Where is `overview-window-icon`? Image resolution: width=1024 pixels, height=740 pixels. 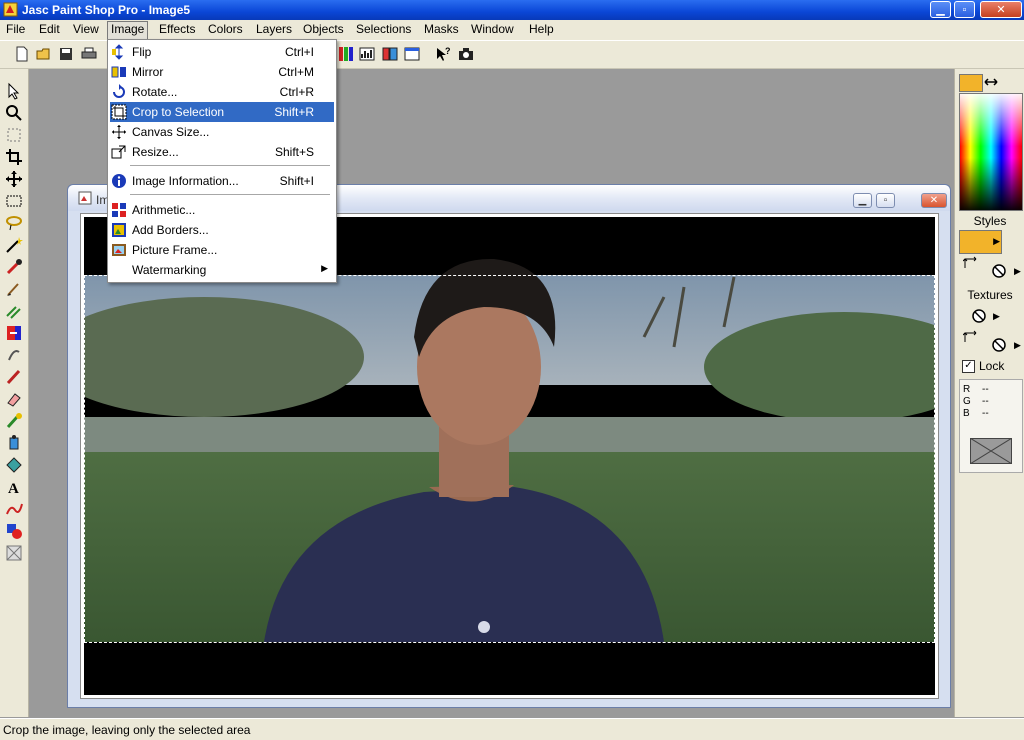 overview-window-icon is located at coordinates (412, 54).